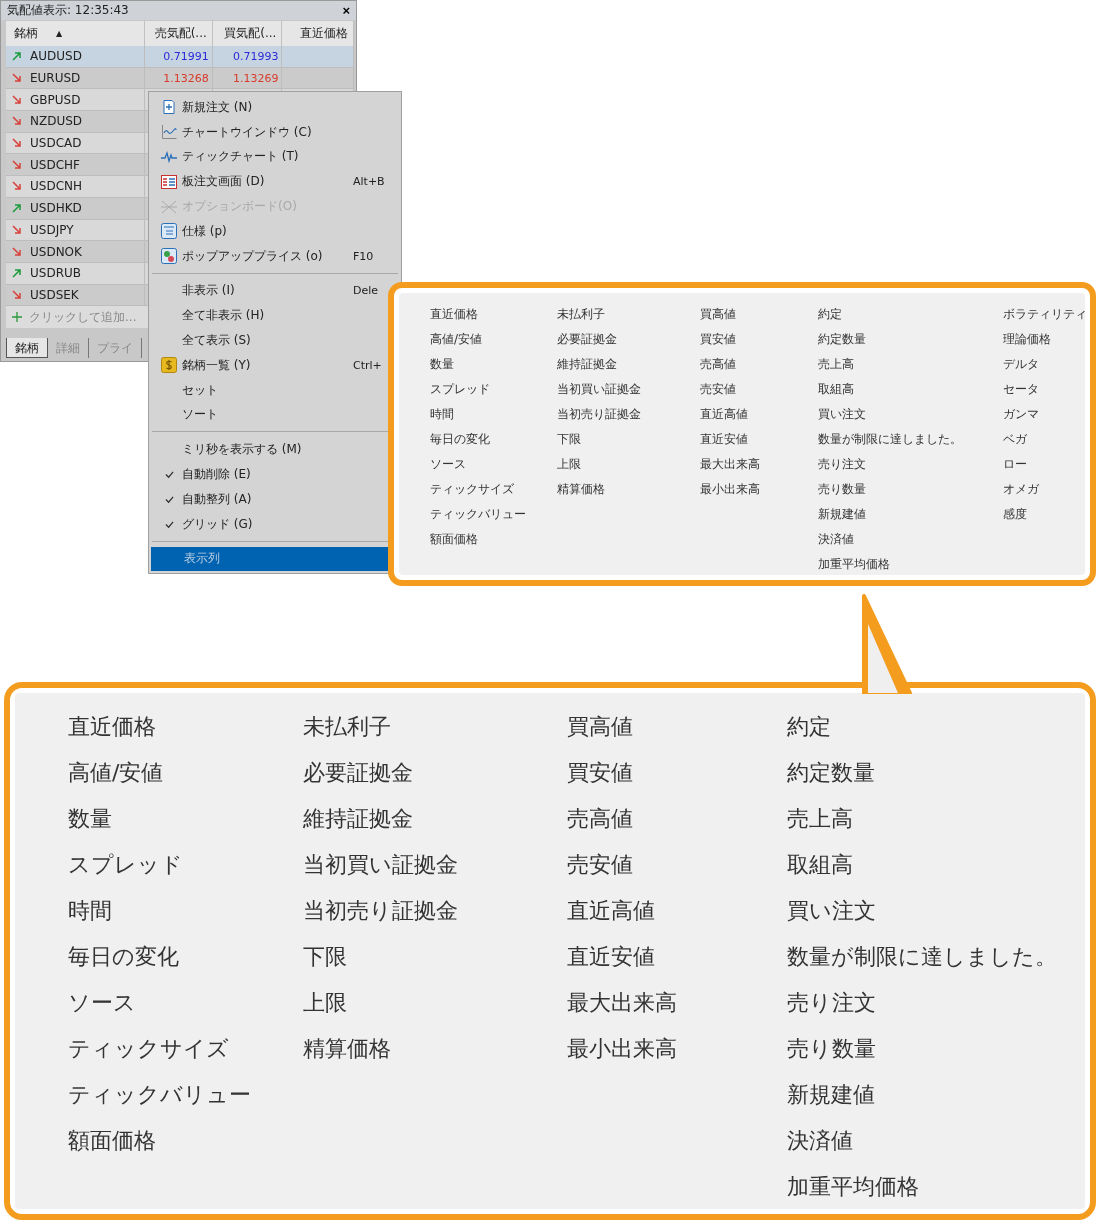 This screenshot has width=1100, height=1224. I want to click on column-option: 直近価格, so click(159, 727).